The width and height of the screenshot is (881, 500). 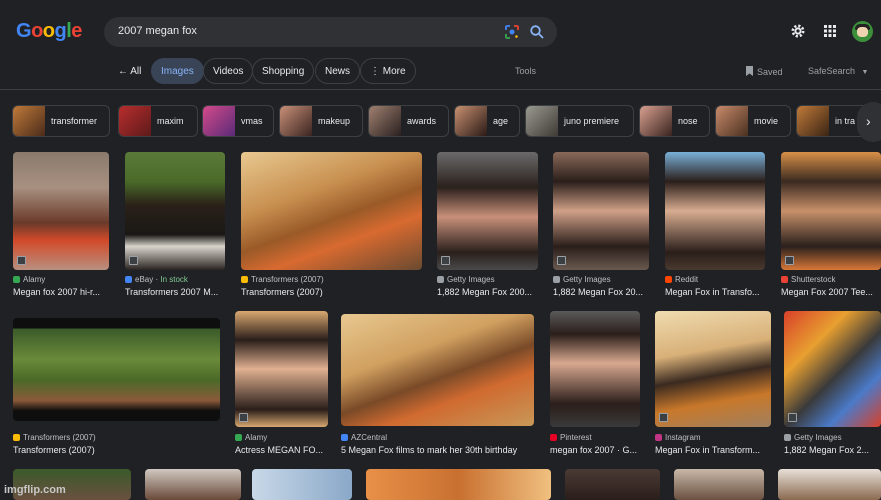 I want to click on chevron-right-icon: ›, so click(x=868, y=121).